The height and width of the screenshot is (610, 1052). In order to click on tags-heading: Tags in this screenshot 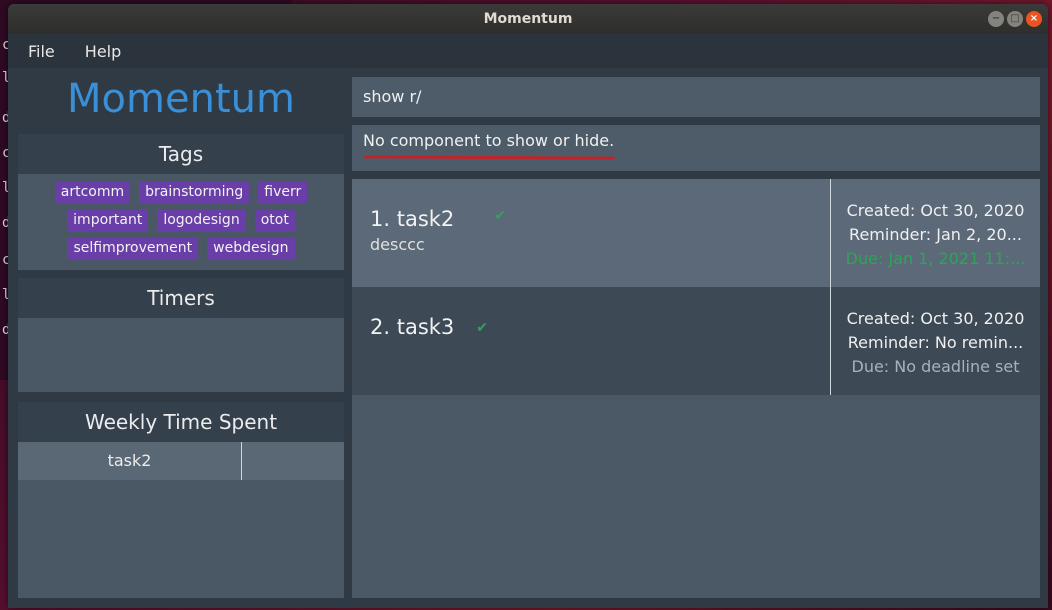, I will do `click(181, 154)`.